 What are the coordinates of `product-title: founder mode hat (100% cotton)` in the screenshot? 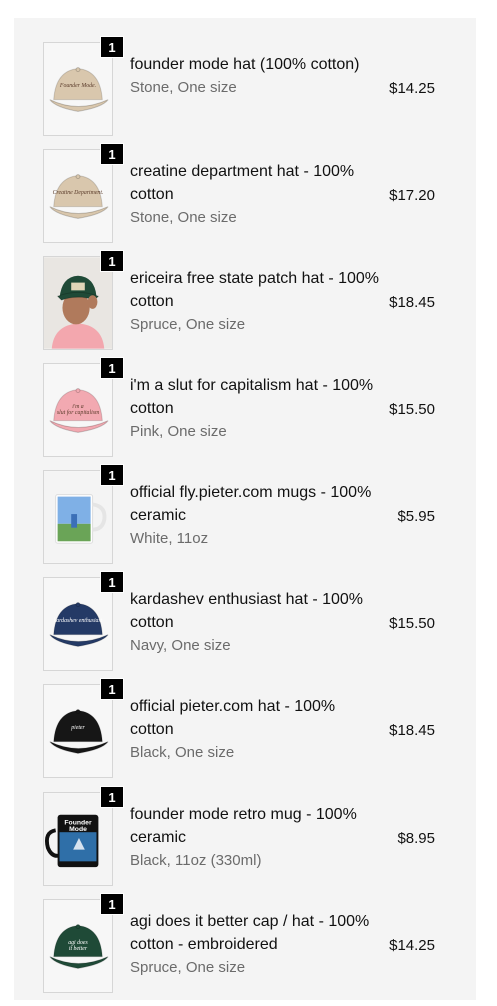 It's located at (255, 64).